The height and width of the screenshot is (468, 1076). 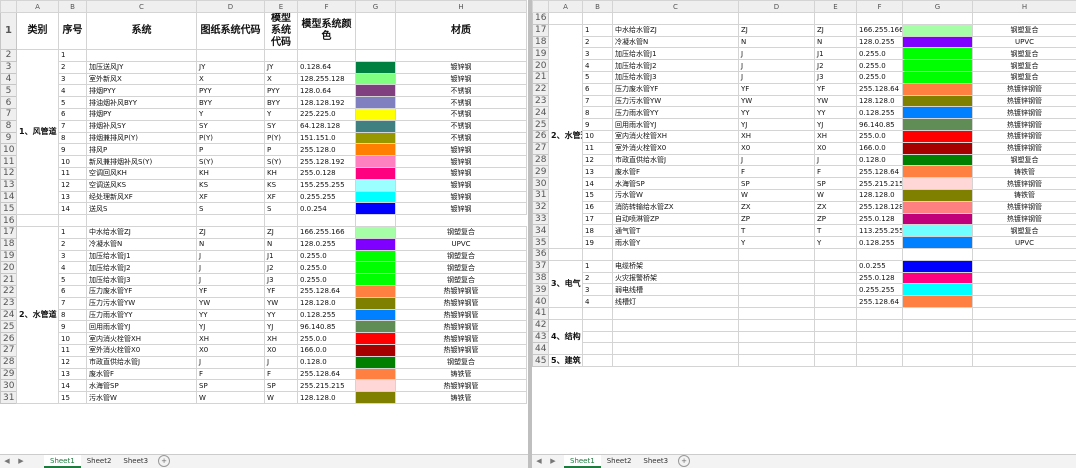 What do you see at coordinates (72, 244) in the screenshot?
I see `row-index-cell: 2` at bounding box center [72, 244].